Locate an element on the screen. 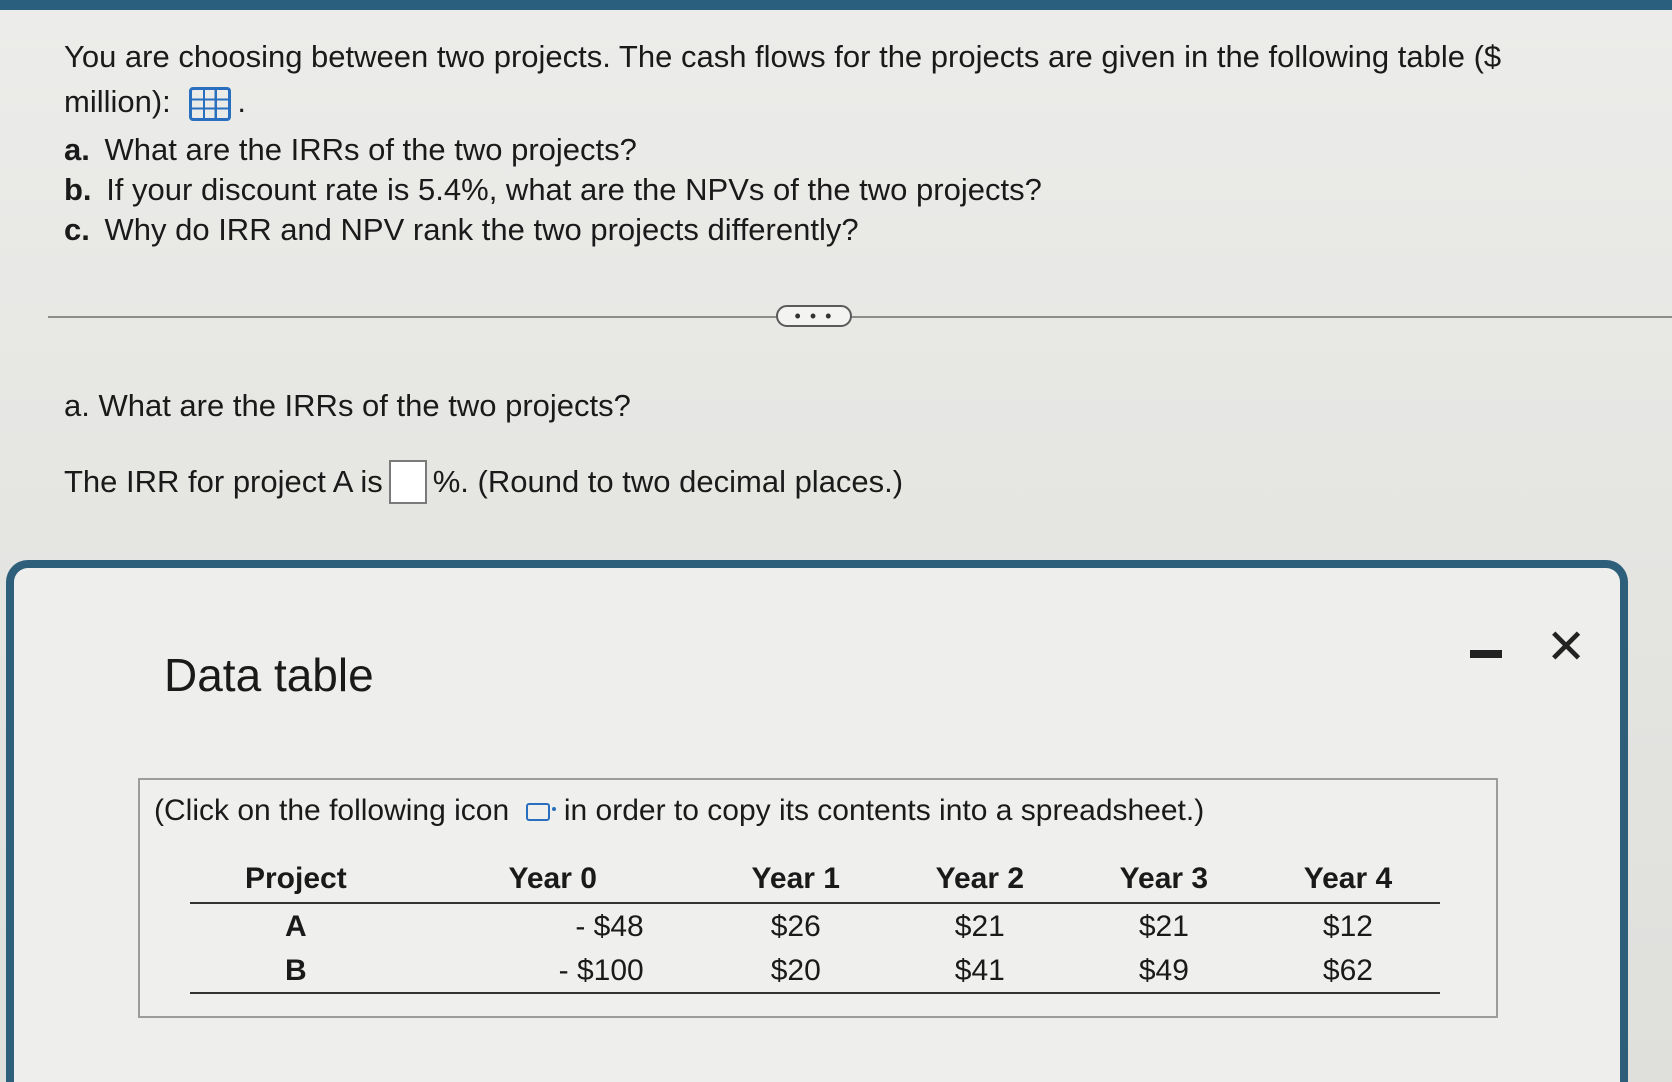 The image size is (1672, 1082). instruction-before: (Click on the following icon is located at coordinates (332, 810).